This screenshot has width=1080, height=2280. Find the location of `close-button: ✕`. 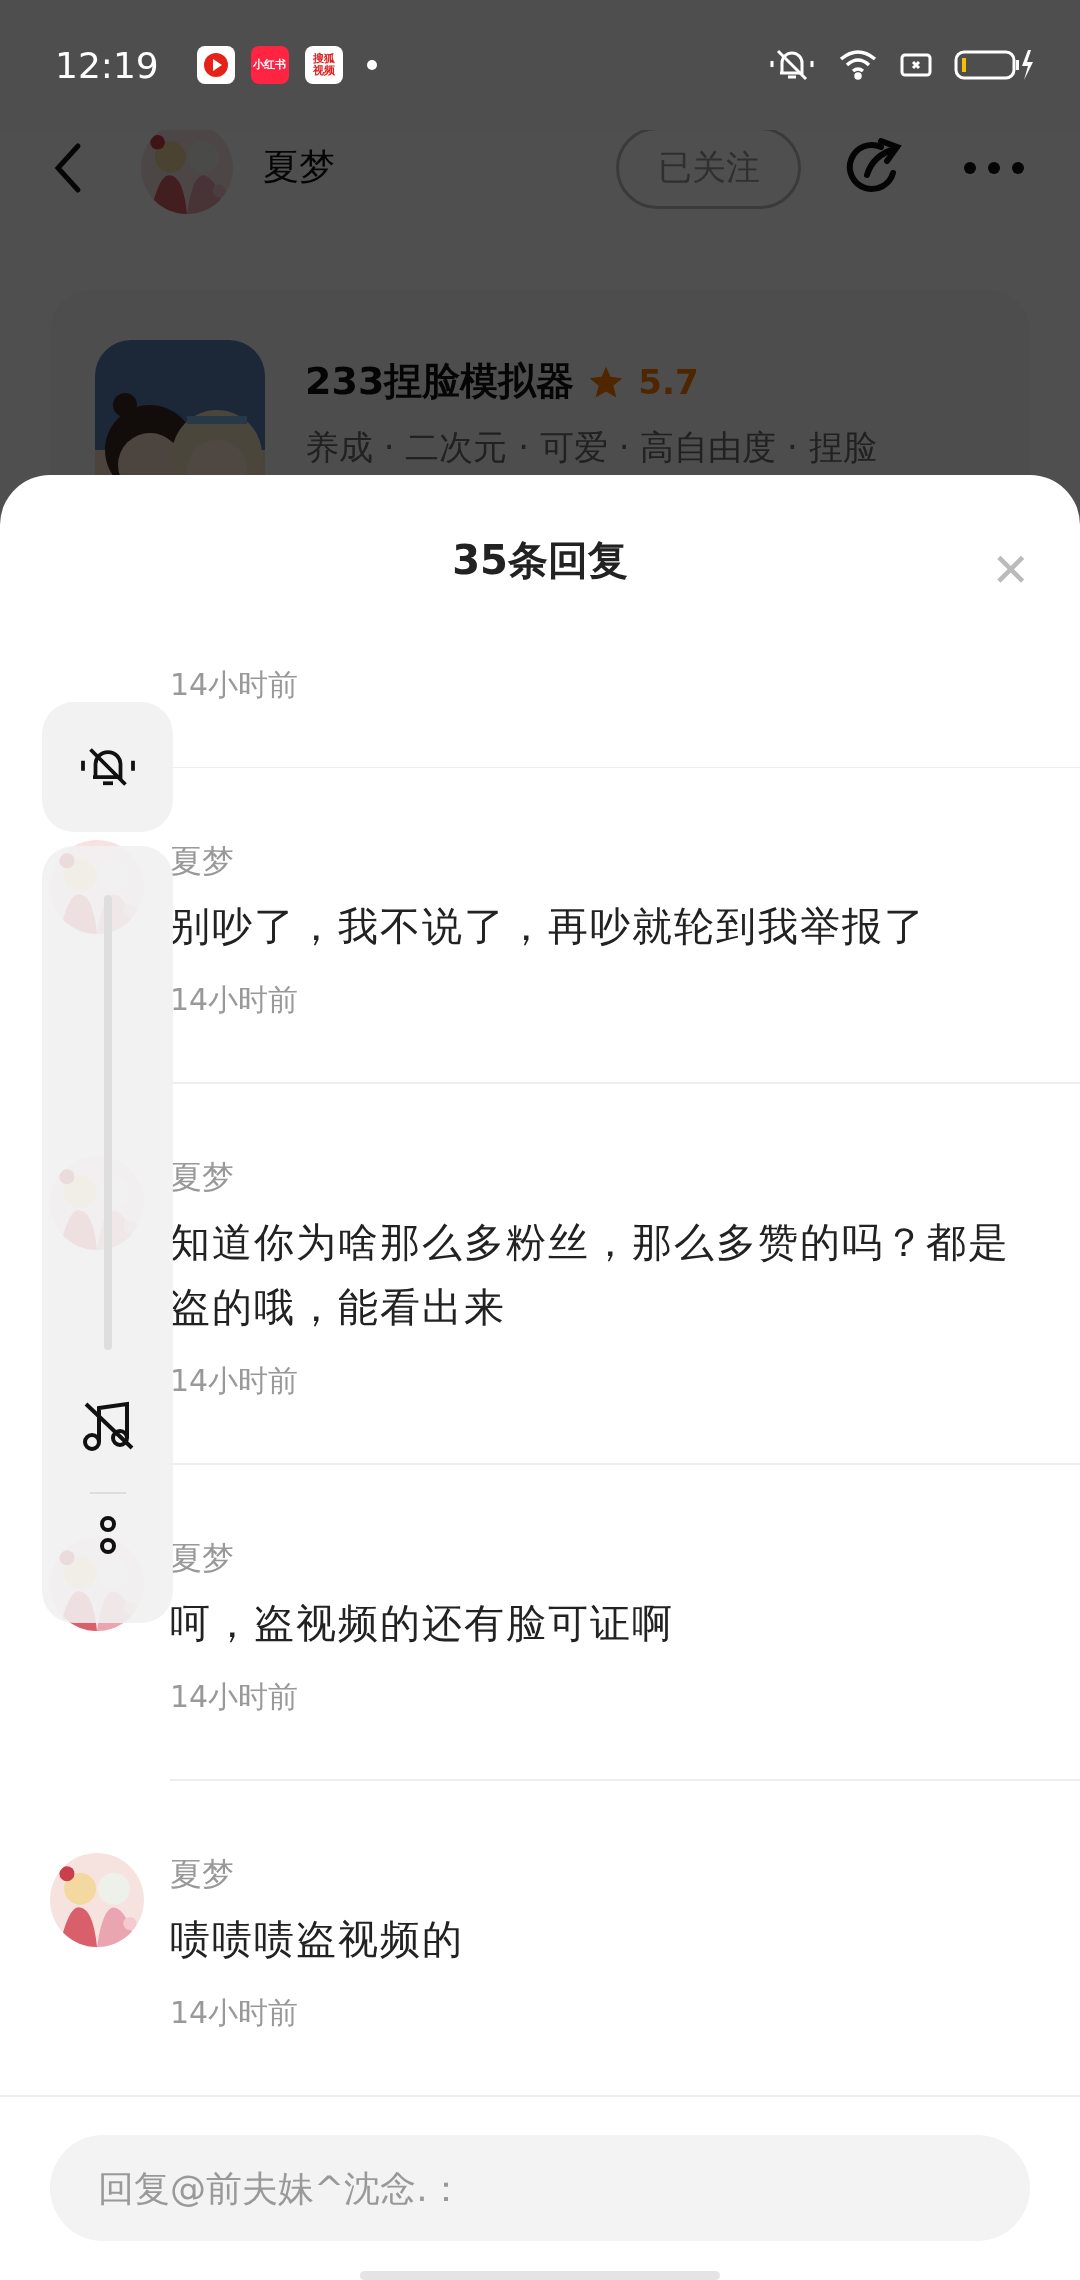

close-button: ✕ is located at coordinates (1010, 570).